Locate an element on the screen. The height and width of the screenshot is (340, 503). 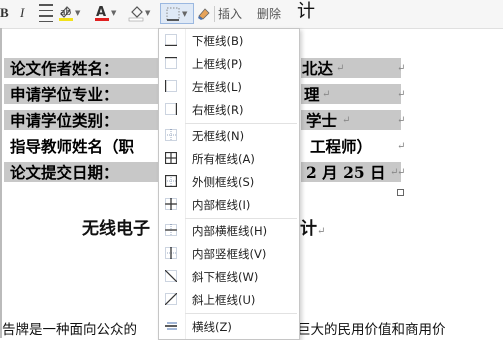
top-border-icon is located at coordinates (171, 63).